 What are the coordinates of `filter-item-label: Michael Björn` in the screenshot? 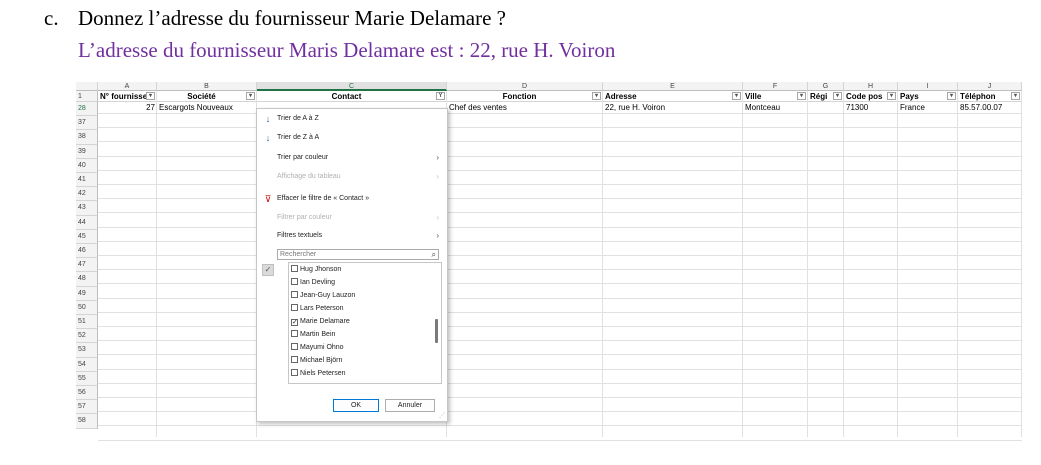 It's located at (321, 360).